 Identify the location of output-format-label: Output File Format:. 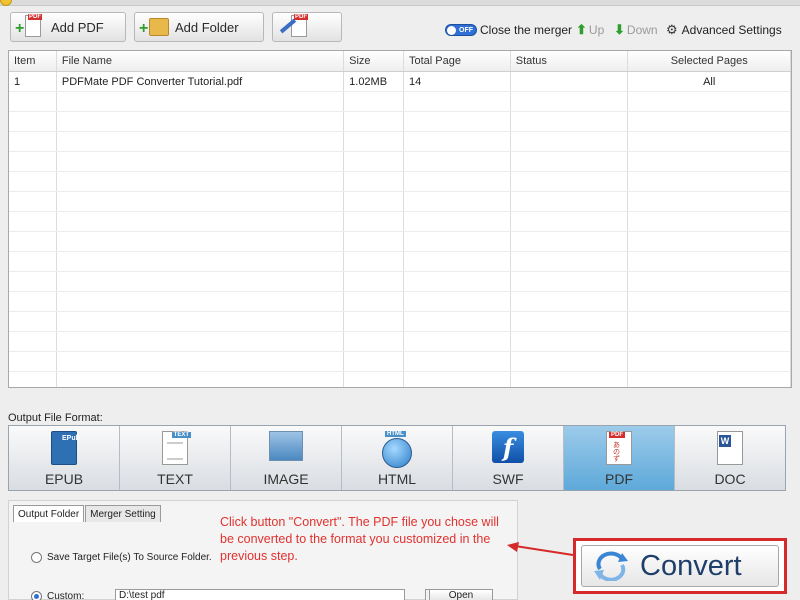
(55, 418).